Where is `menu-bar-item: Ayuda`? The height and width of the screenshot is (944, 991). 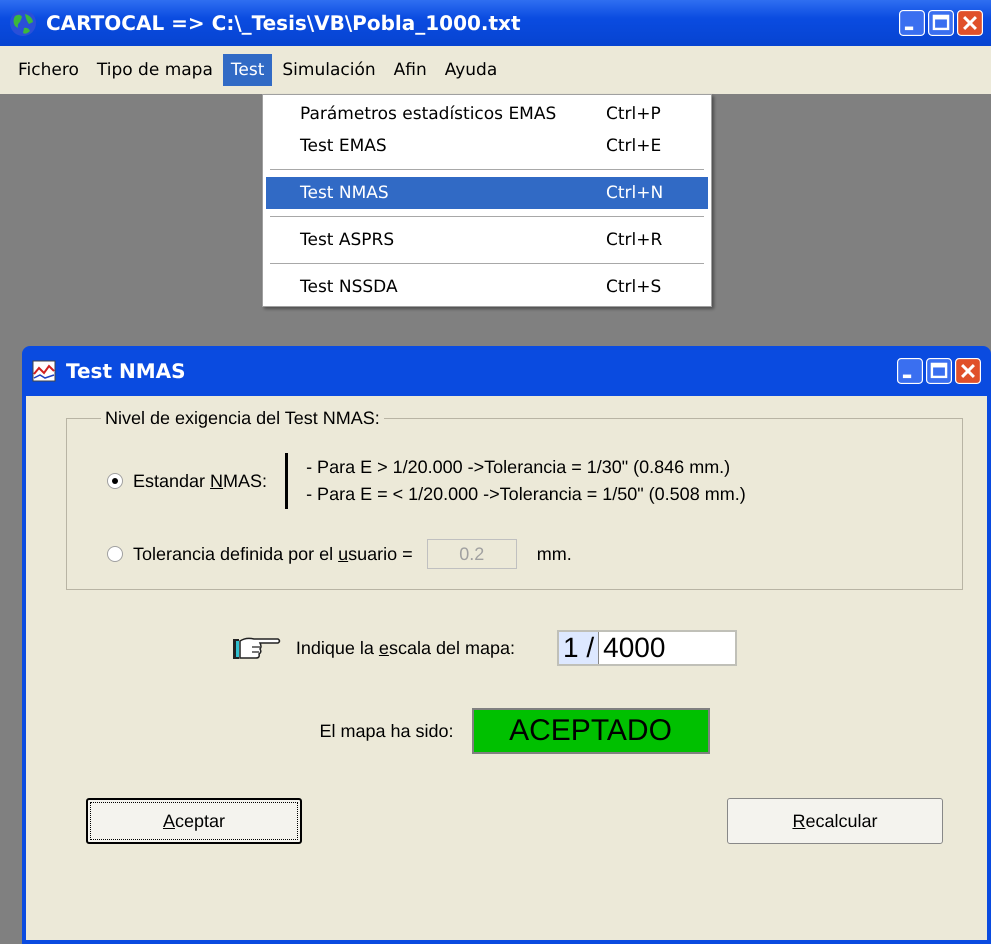 menu-bar-item: Ayuda is located at coordinates (471, 70).